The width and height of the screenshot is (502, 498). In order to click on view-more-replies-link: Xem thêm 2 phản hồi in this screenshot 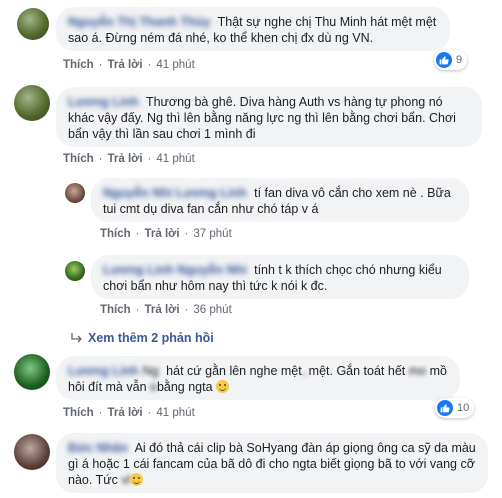, I will do `click(142, 338)`.